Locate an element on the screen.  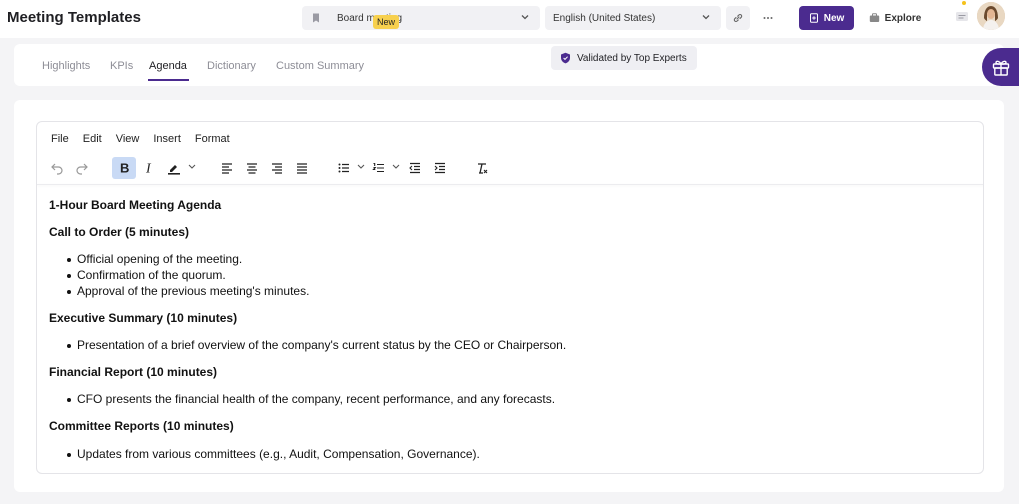
section-heading: Call to Order (5 minutes) is located at coordinates (119, 232).